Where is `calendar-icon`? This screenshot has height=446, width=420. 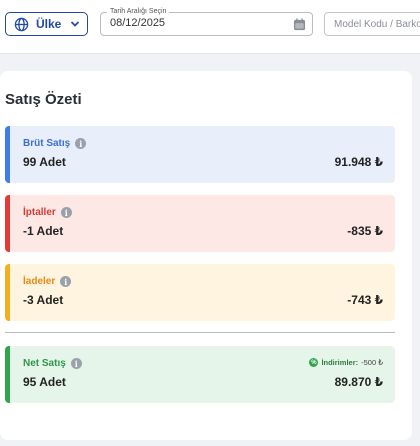
calendar-icon is located at coordinates (299, 24).